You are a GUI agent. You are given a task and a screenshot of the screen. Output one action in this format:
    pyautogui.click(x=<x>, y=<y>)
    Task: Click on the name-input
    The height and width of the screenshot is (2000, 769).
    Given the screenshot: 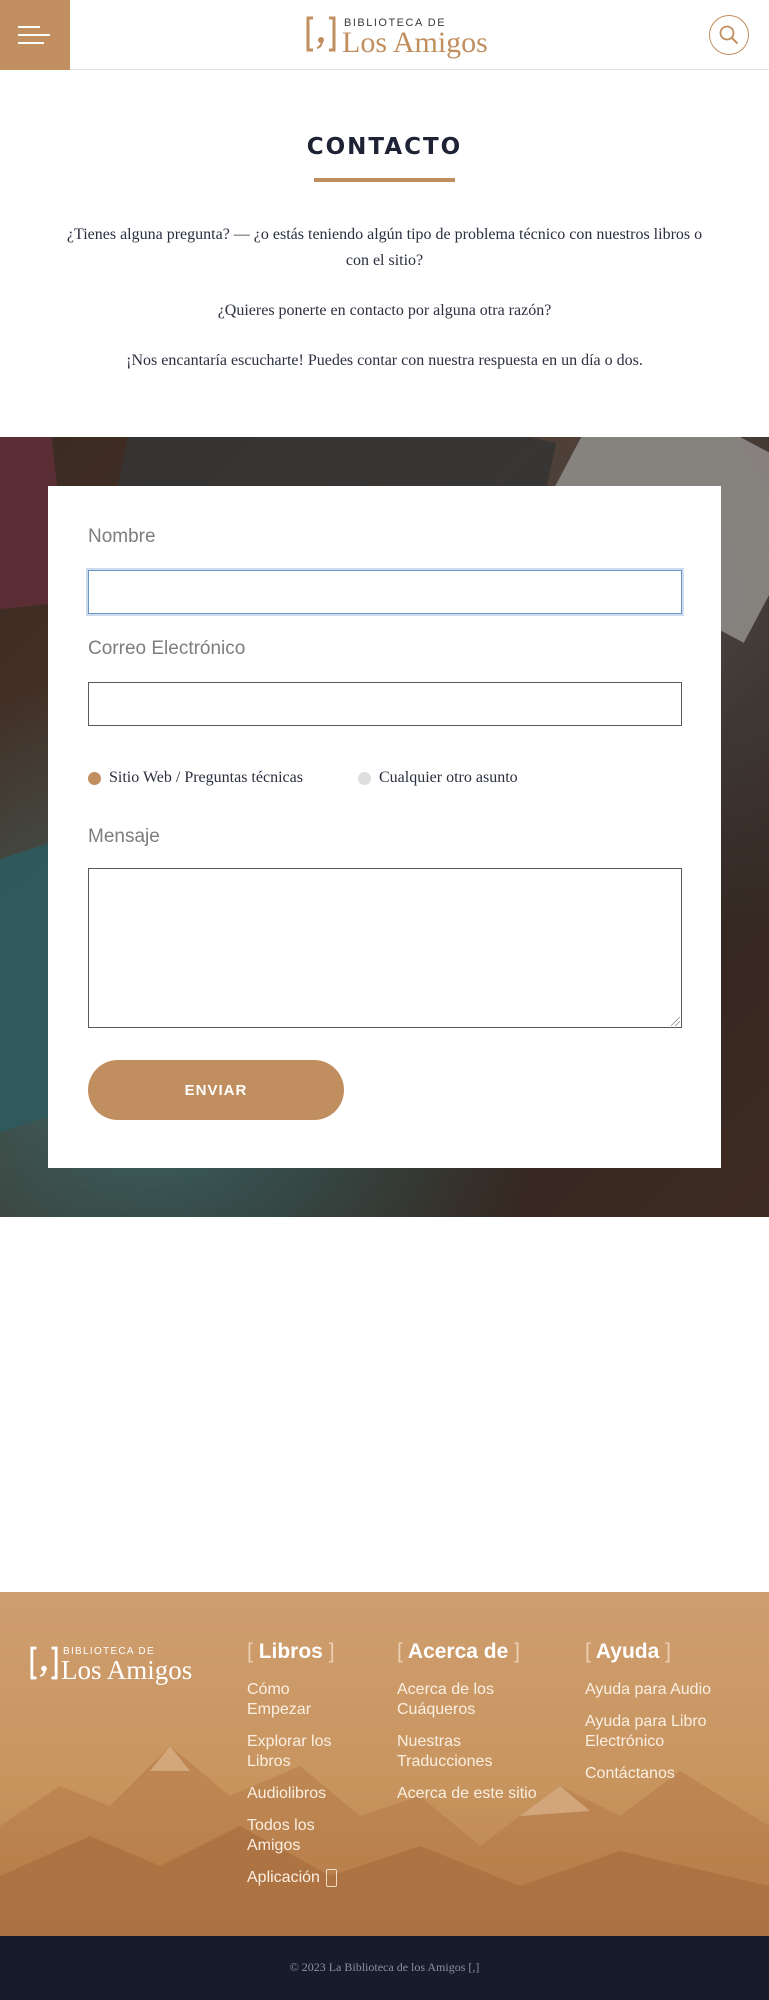 What is the action you would take?
    pyautogui.click(x=385, y=592)
    